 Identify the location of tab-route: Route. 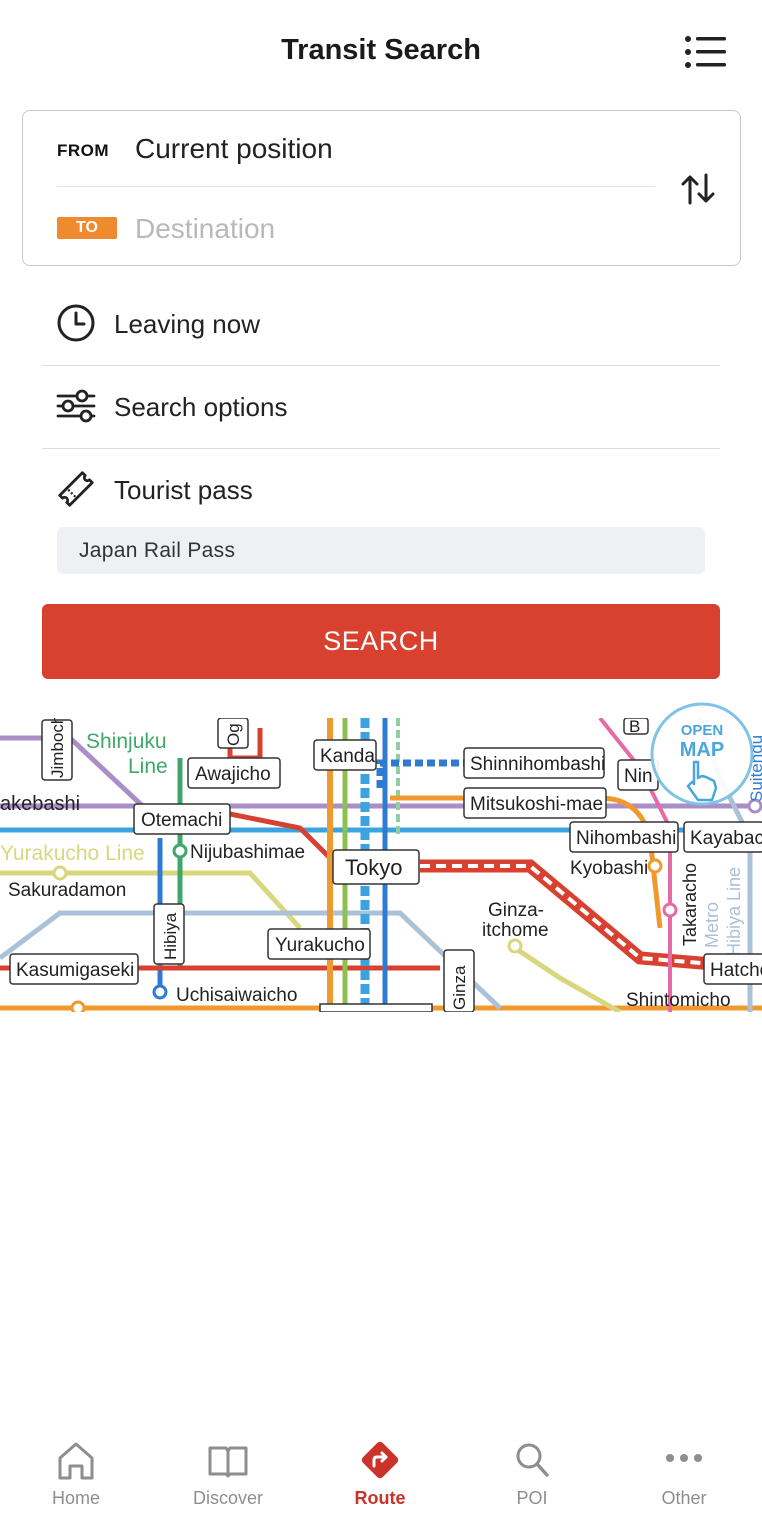
(380, 1470).